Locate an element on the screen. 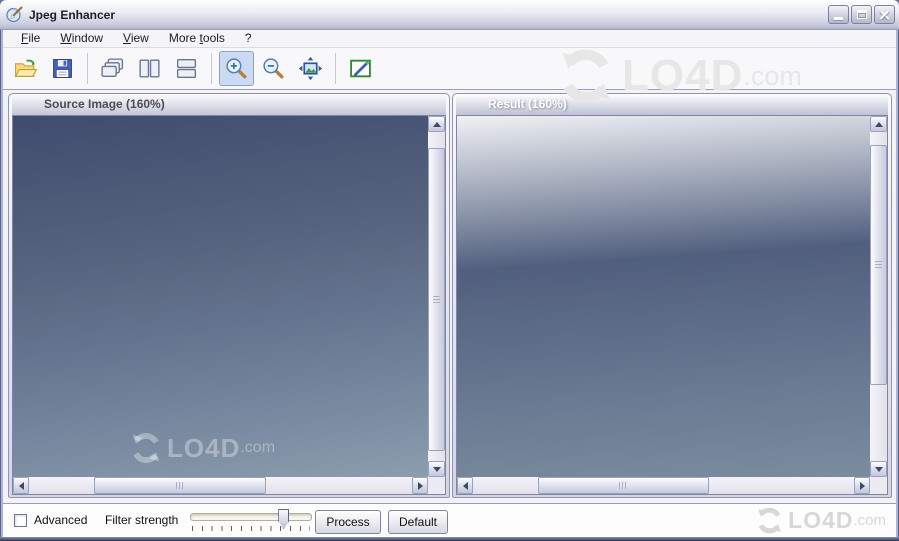  folder-open-icon is located at coordinates (26, 68).